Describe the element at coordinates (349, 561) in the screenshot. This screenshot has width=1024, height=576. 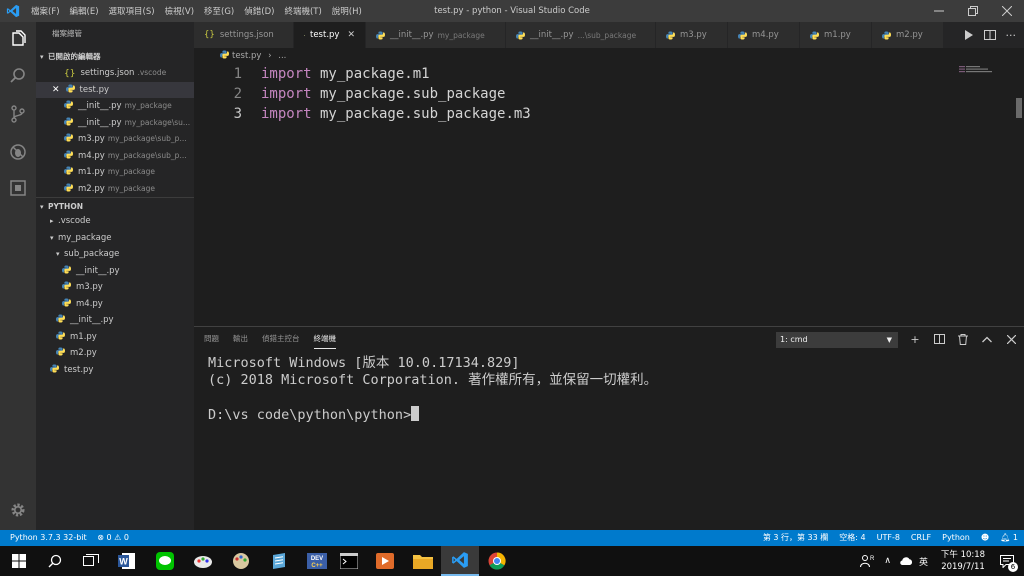
I see `cmd-taskbar-button` at that location.